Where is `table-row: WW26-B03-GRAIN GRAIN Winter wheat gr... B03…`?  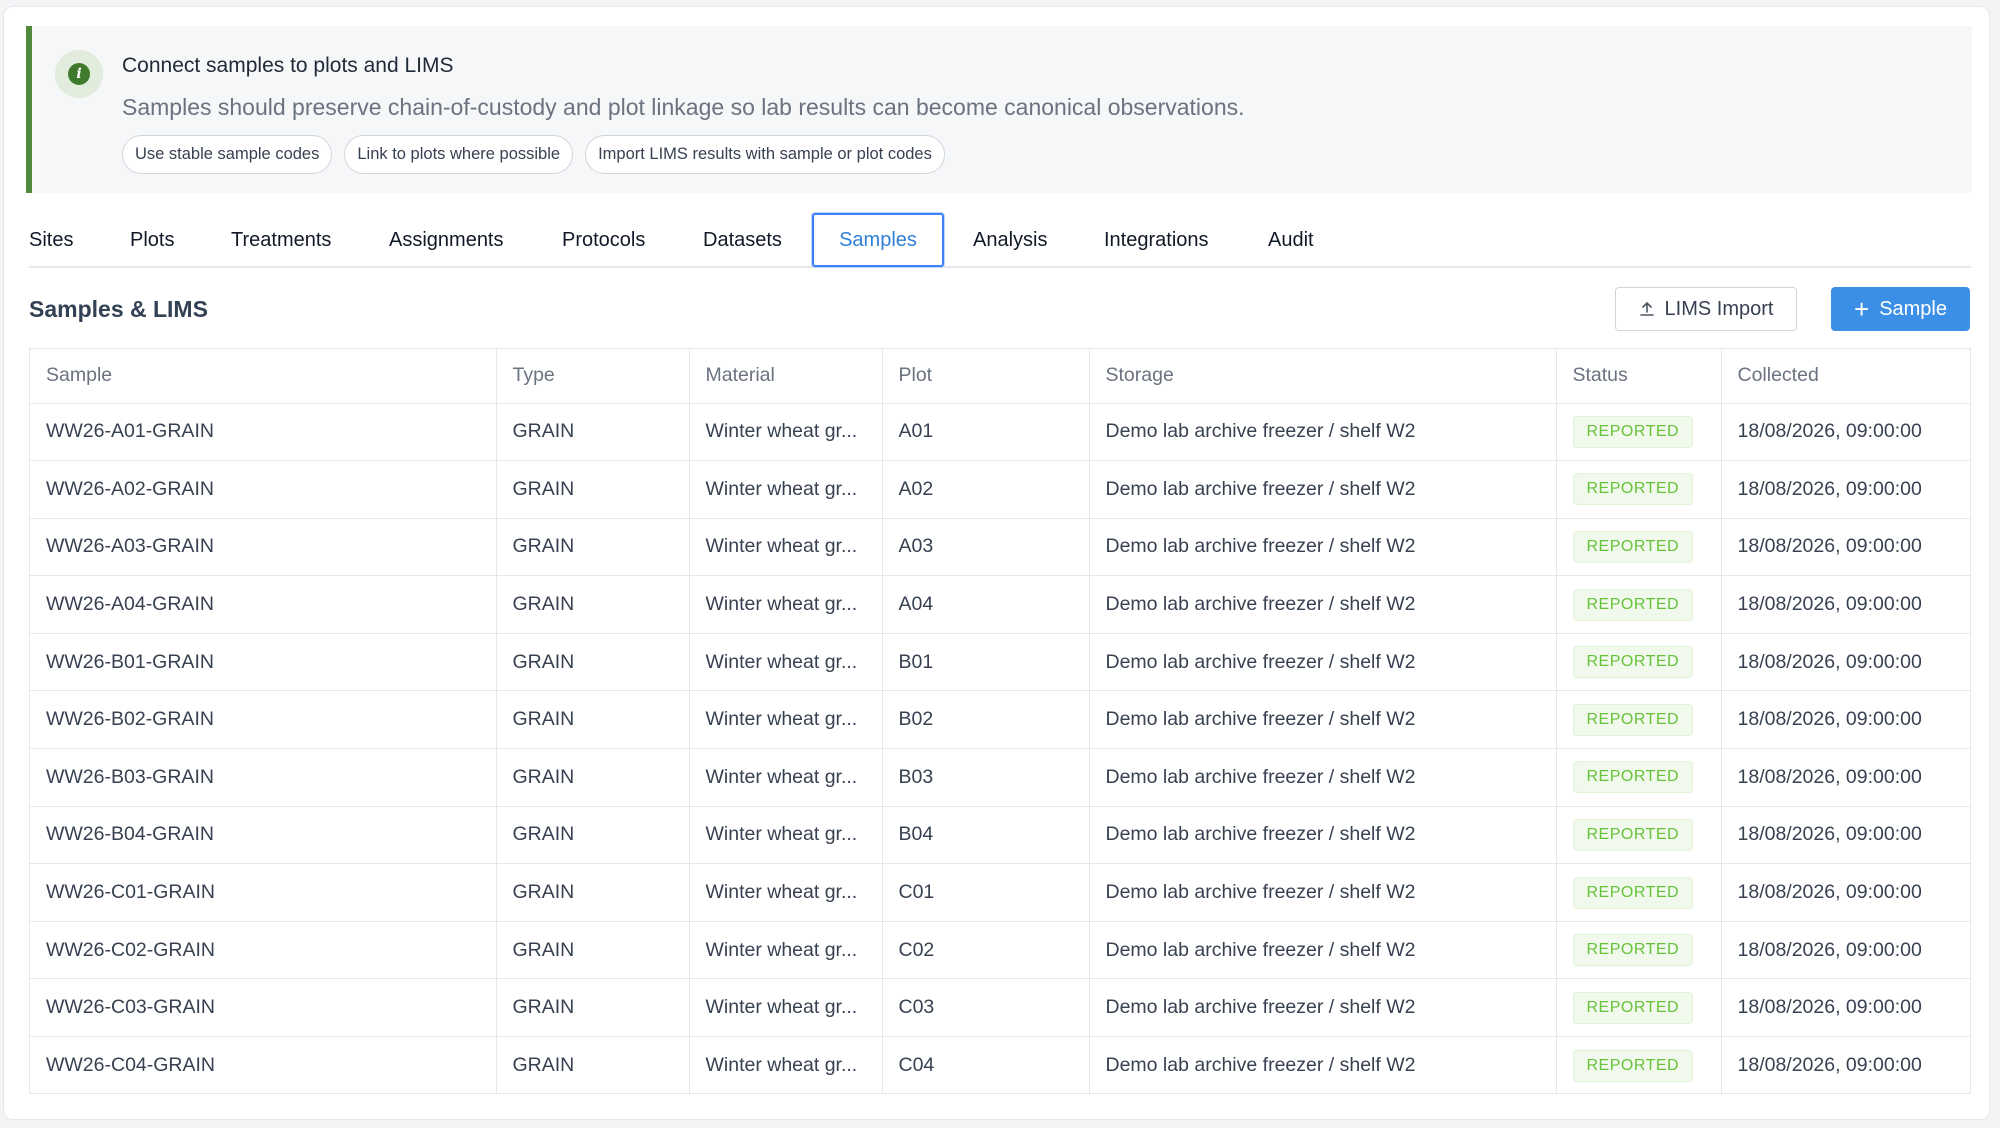
table-row: WW26-B03-GRAIN GRAIN Winter wheat gr... B03… is located at coordinates (1000, 777).